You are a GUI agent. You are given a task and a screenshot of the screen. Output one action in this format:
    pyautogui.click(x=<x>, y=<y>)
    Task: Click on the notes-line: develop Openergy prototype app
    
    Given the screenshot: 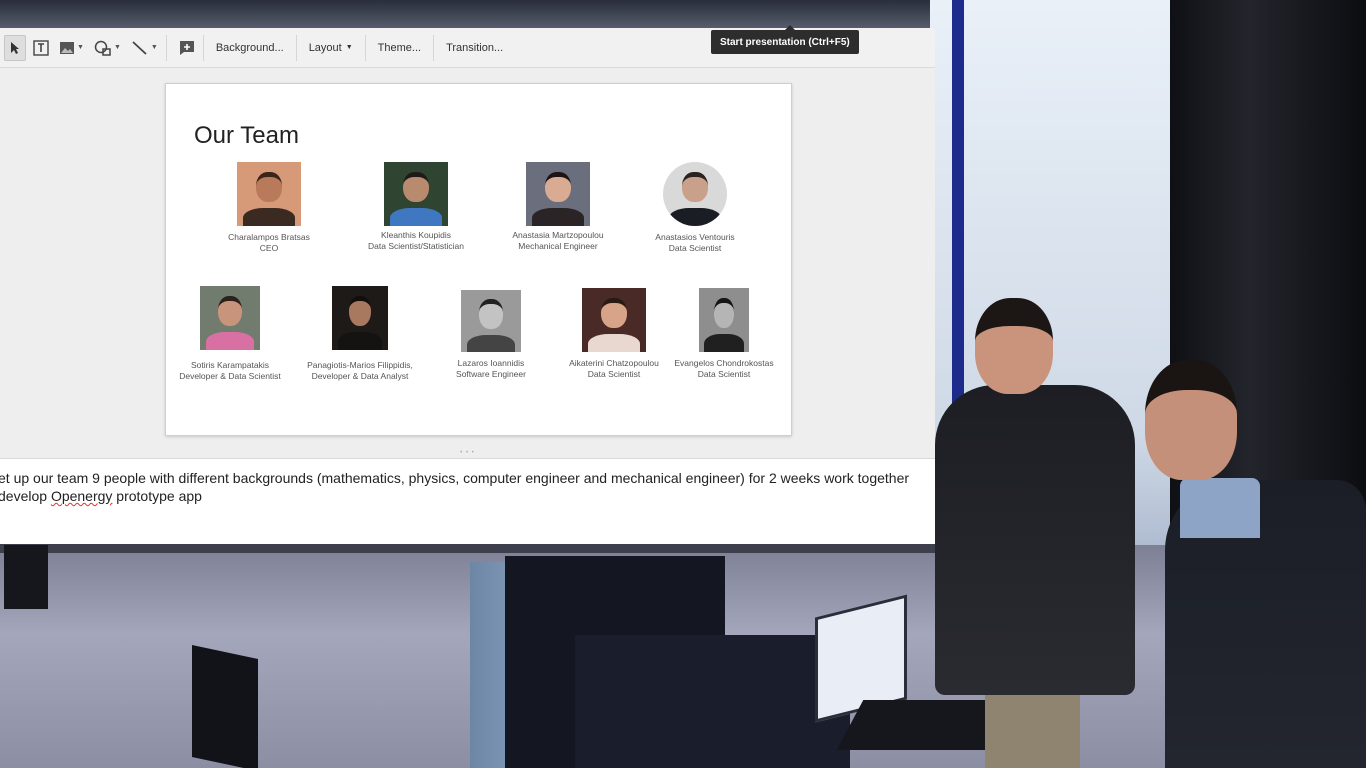 What is the action you would take?
    pyautogui.click(x=467, y=496)
    